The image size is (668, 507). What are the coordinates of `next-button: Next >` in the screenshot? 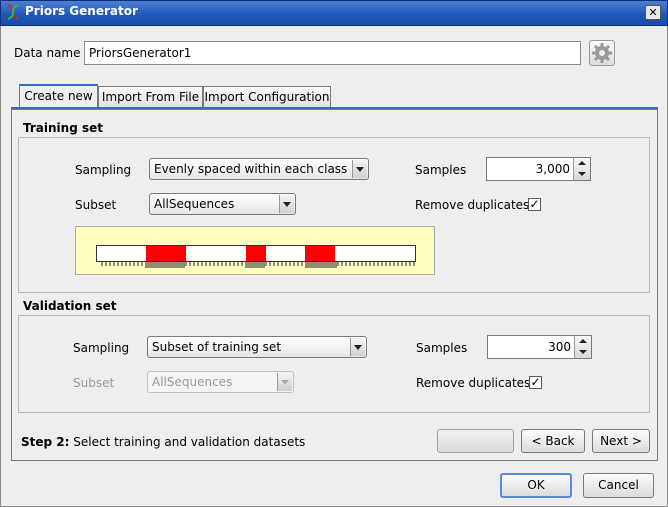 It's located at (621, 441).